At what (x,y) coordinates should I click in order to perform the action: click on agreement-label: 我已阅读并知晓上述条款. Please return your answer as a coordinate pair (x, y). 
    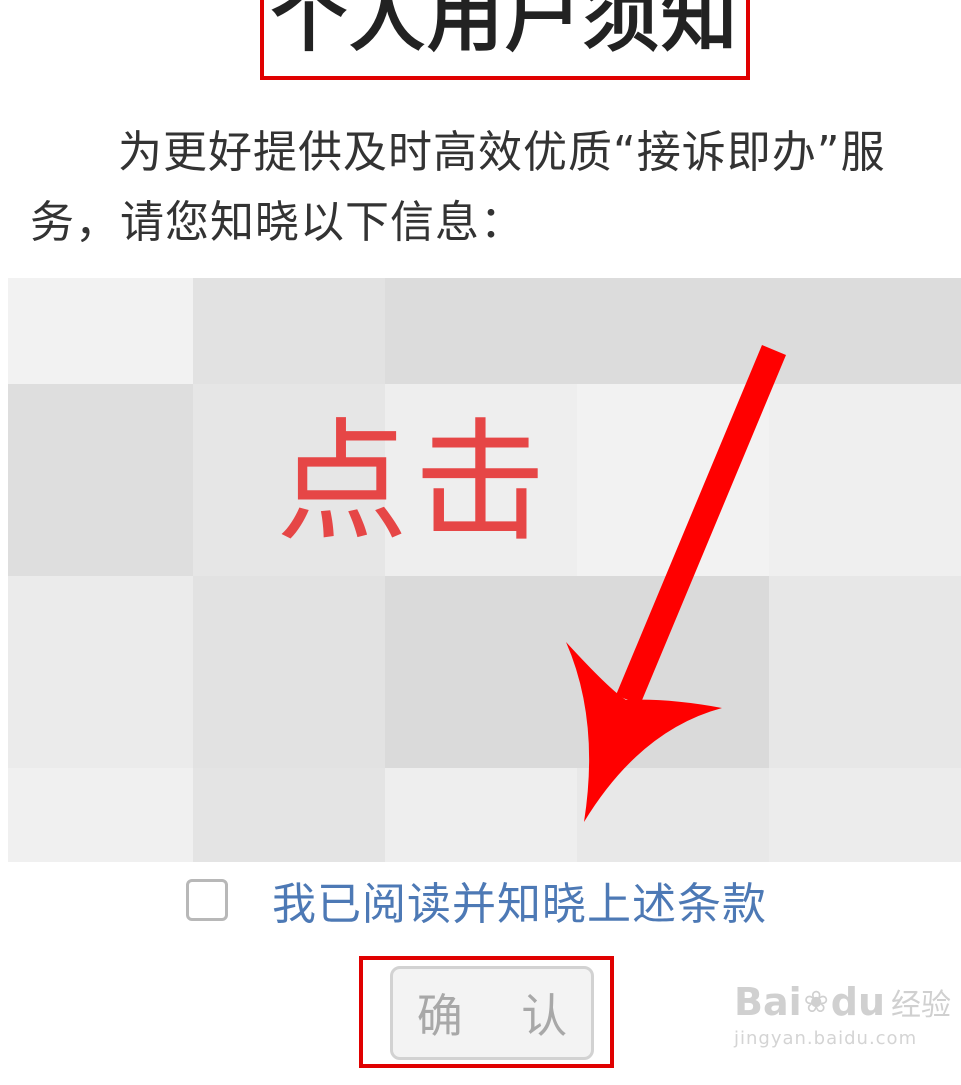
    Looking at the image, I should click on (519, 900).